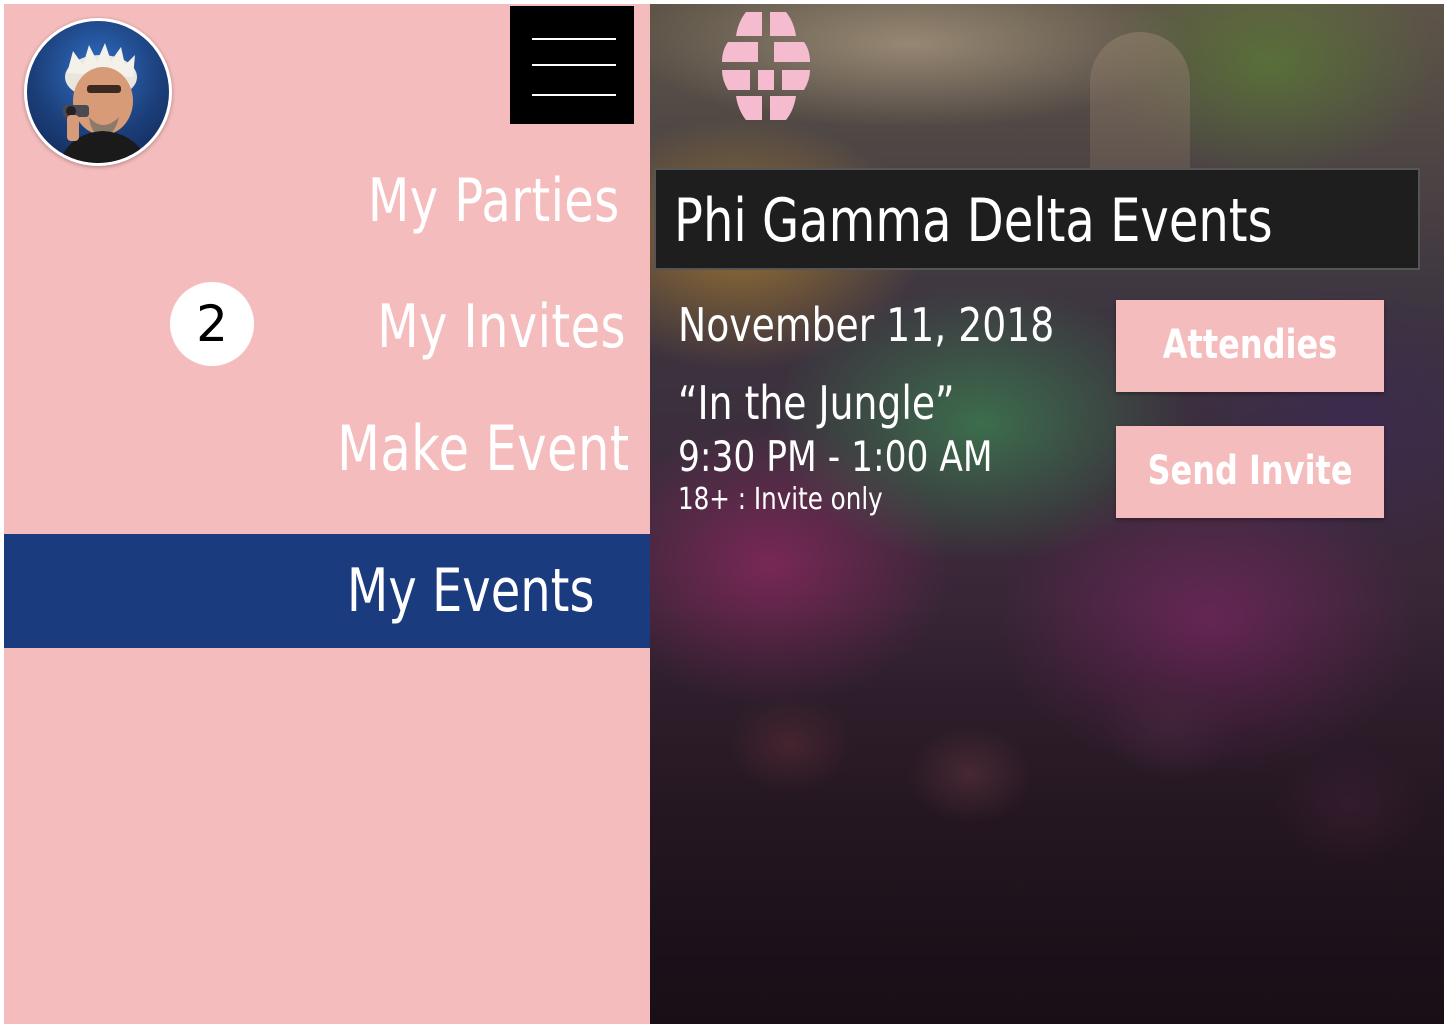 This screenshot has height=1032, width=1448. What do you see at coordinates (494, 201) in the screenshot?
I see `nav-item-my-parties: My Parties` at bounding box center [494, 201].